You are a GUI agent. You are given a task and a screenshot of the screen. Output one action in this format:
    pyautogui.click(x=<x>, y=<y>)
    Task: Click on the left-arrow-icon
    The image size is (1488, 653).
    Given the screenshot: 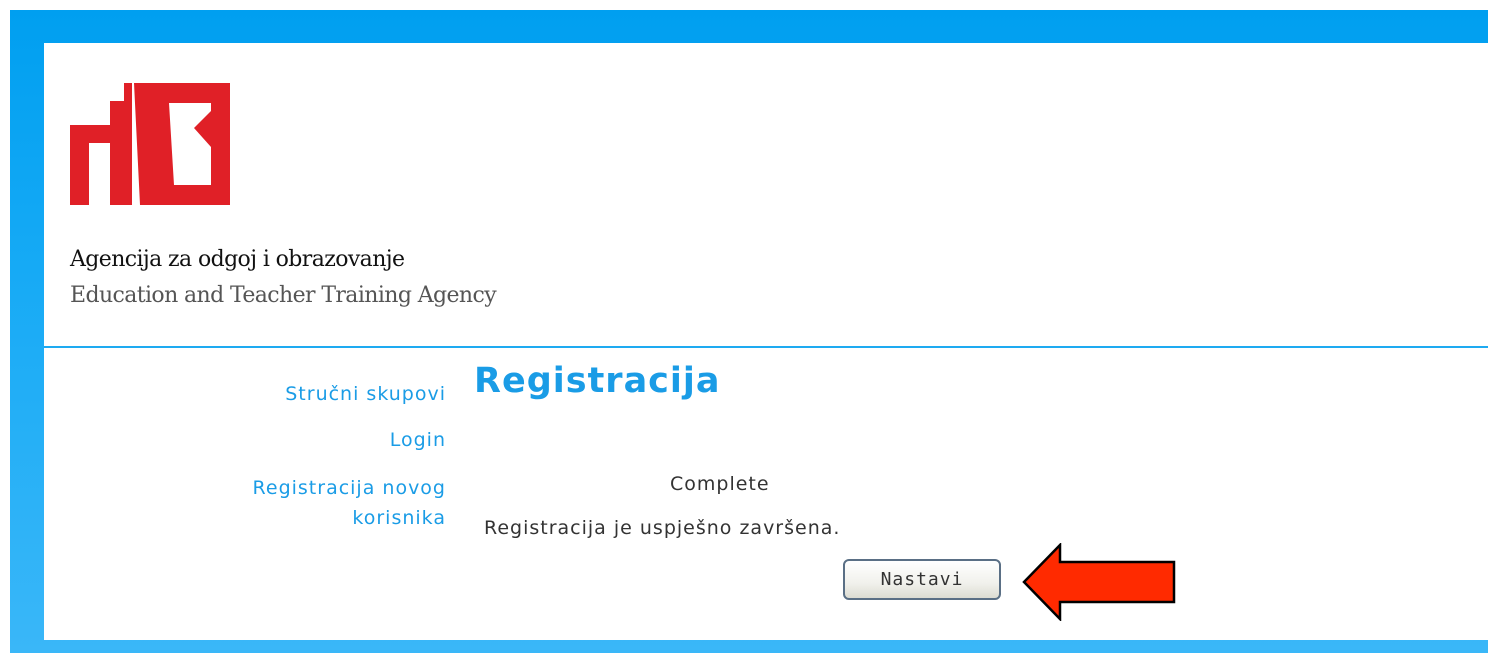 What is the action you would take?
    pyautogui.click(x=1099, y=582)
    